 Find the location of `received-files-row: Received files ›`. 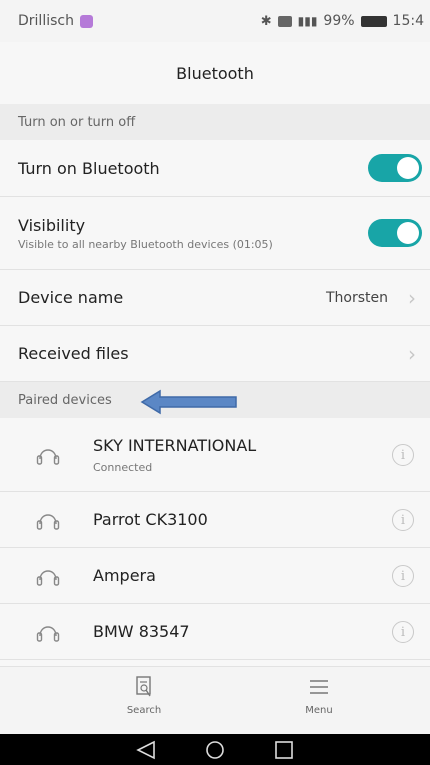

received-files-row: Received files › is located at coordinates (215, 354).